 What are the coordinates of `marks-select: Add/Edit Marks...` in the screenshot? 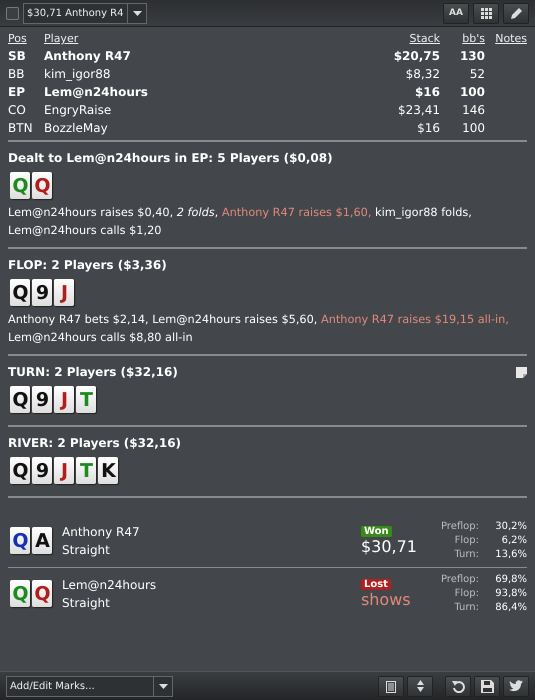 It's located at (89, 686).